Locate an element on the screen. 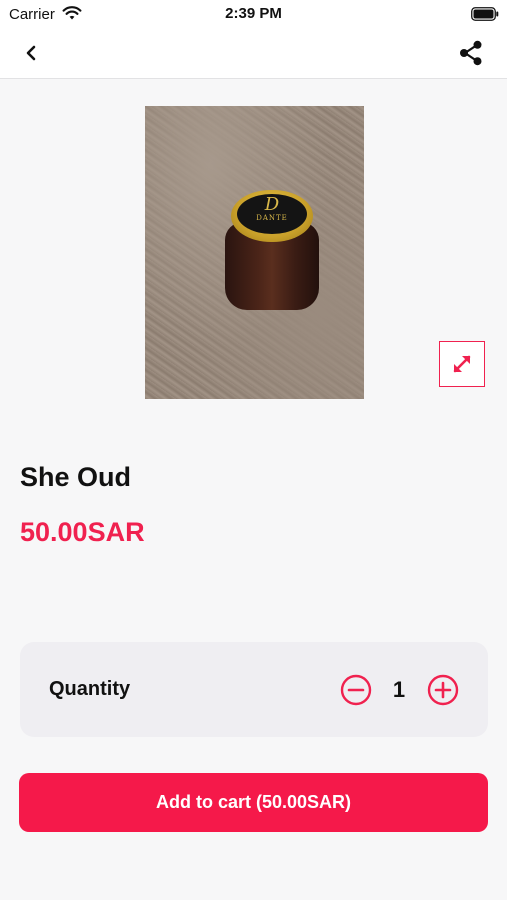 This screenshot has width=507, height=900. status-bar: Carrier 2:39 PM is located at coordinates (253, 14).